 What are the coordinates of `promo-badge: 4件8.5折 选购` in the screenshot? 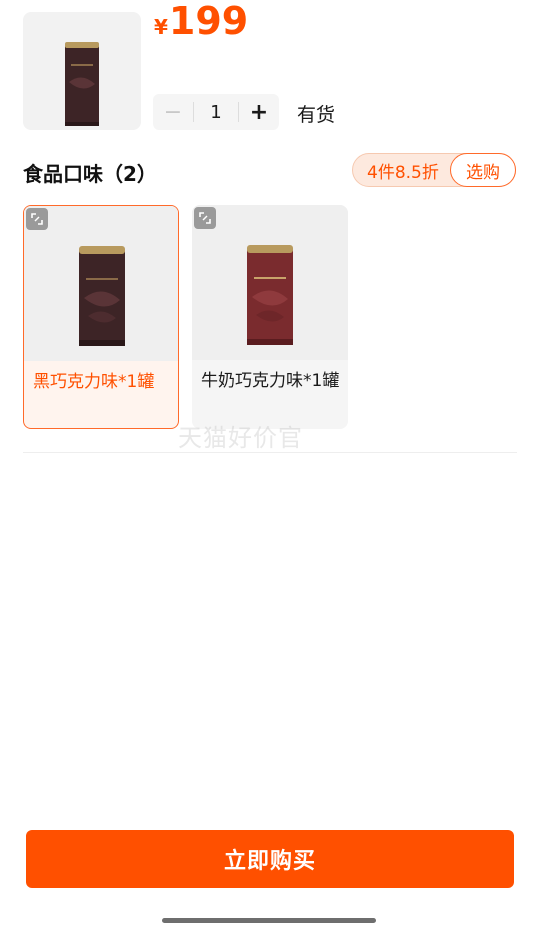 It's located at (434, 170).